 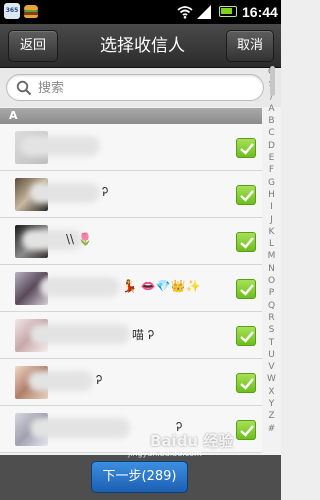 I want to click on index-letter: F, so click(x=271, y=170).